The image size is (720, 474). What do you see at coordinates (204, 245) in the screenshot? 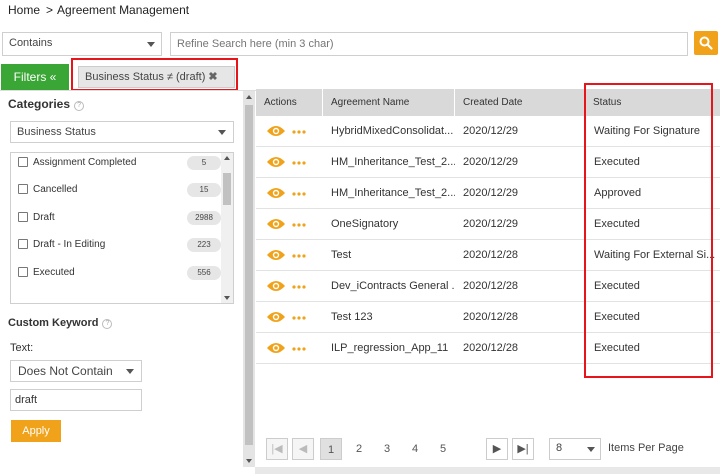
I see `count-badge: 223` at bounding box center [204, 245].